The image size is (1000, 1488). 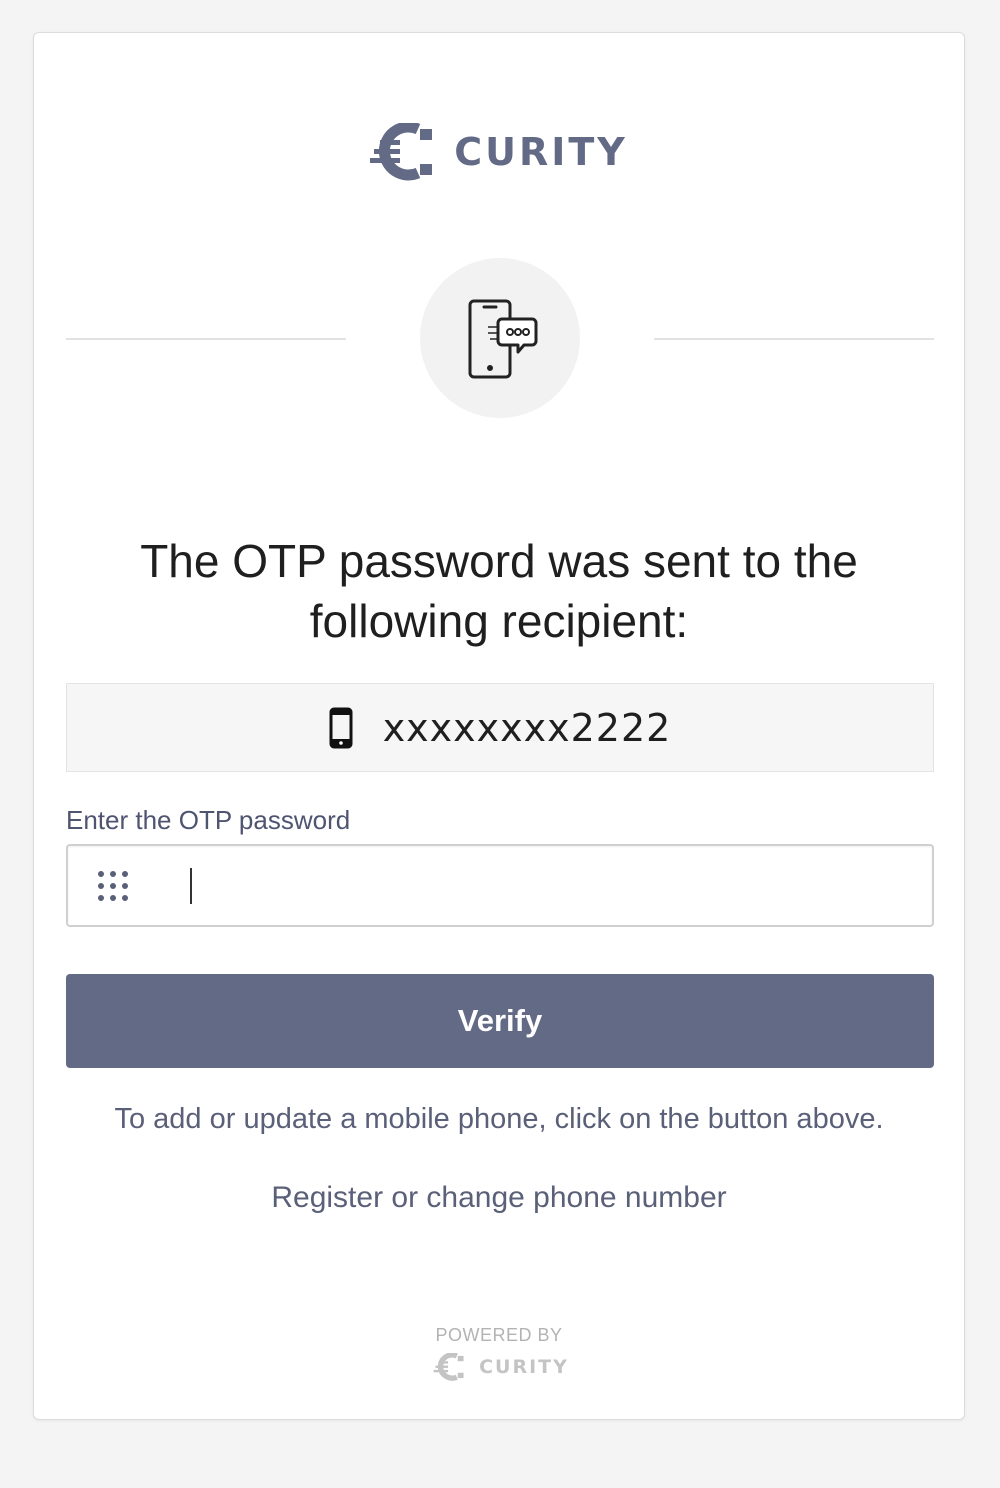 I want to click on verify-button: Verify, so click(x=500, y=1021).